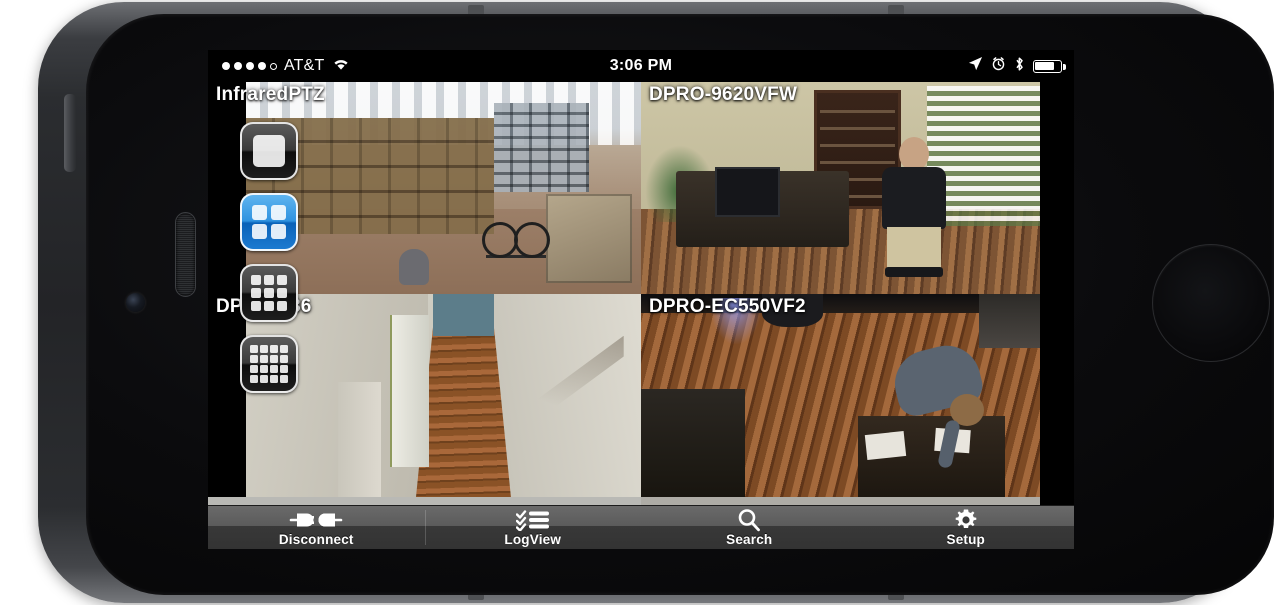 The image size is (1280, 605). Describe the element at coordinates (1211, 303) in the screenshot. I see `home-button` at that location.